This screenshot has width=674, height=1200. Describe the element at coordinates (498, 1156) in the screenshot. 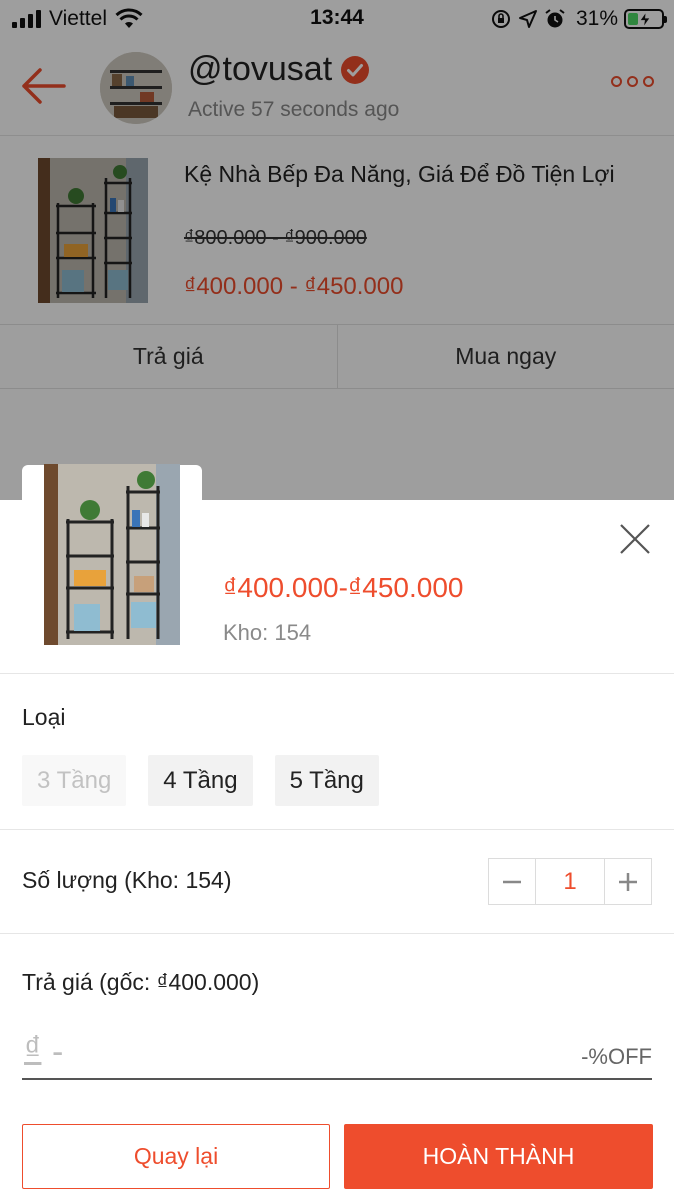

I see `done-button: HOÀN THÀNH` at that location.